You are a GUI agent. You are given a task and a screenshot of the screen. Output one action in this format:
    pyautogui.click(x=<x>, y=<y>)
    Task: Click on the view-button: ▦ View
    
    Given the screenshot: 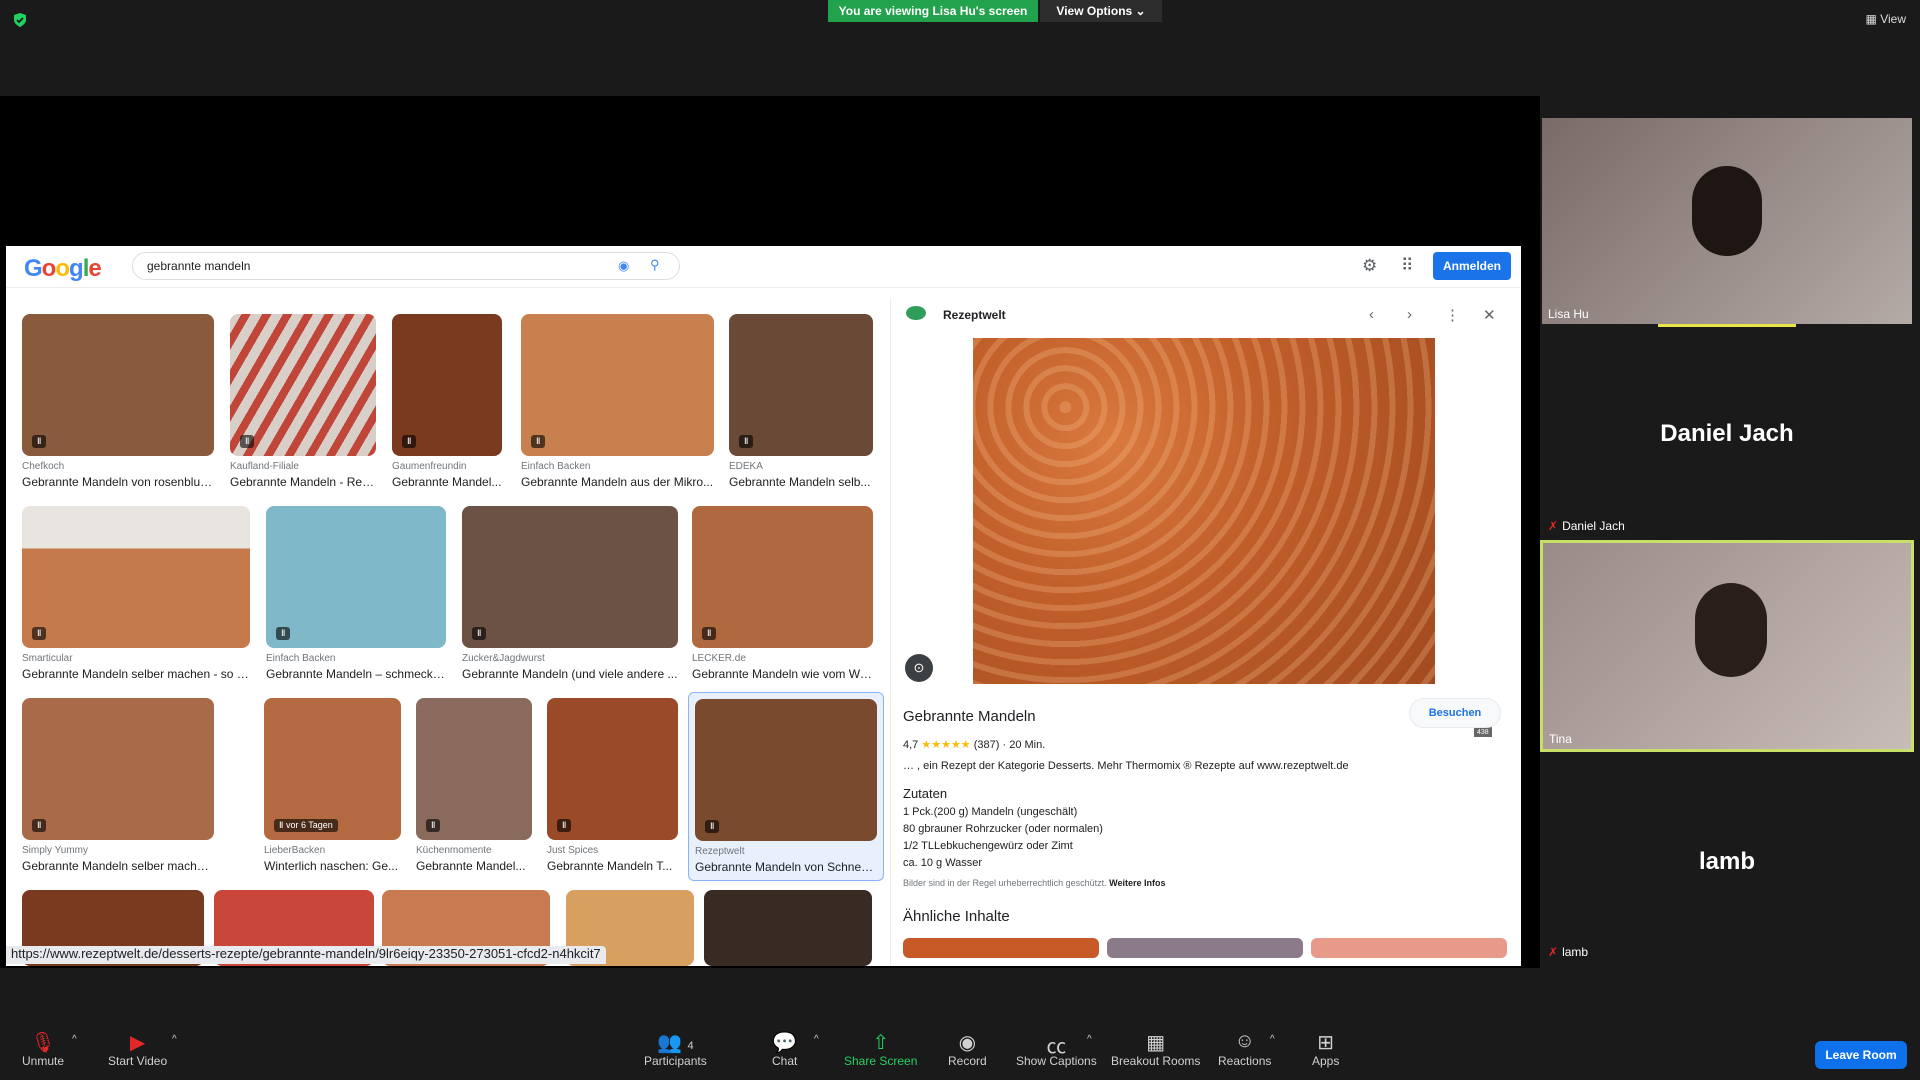 What is the action you would take?
    pyautogui.click(x=1886, y=19)
    